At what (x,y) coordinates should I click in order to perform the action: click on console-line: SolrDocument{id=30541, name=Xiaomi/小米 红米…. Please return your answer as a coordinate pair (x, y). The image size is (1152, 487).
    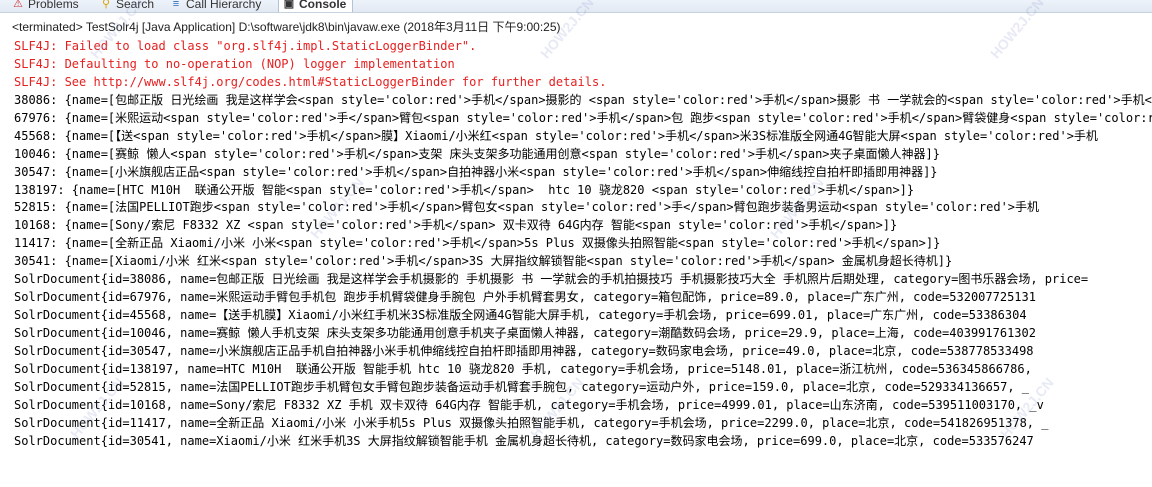
    Looking at the image, I should click on (524, 440).